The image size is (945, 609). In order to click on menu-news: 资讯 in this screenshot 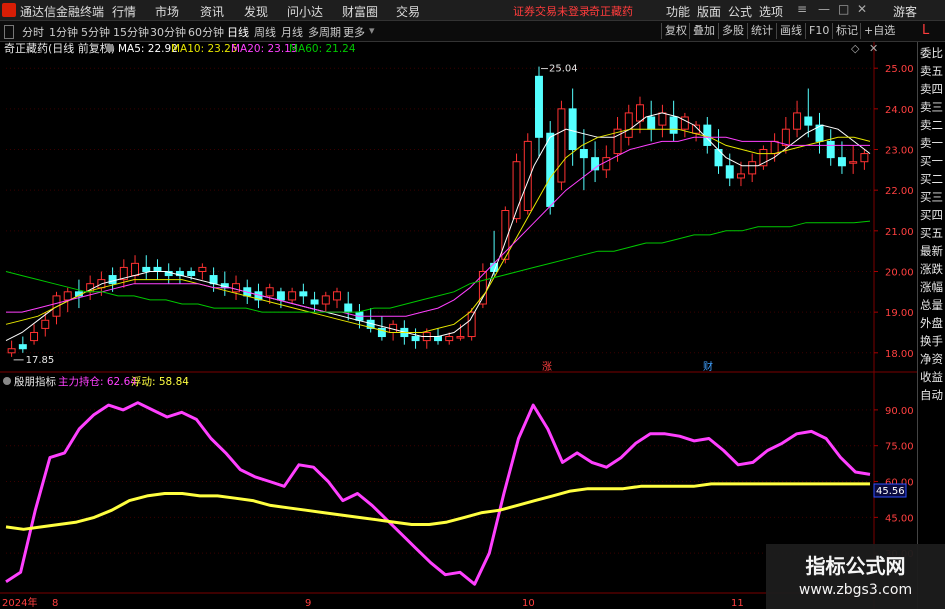, I will do `click(212, 11)`.